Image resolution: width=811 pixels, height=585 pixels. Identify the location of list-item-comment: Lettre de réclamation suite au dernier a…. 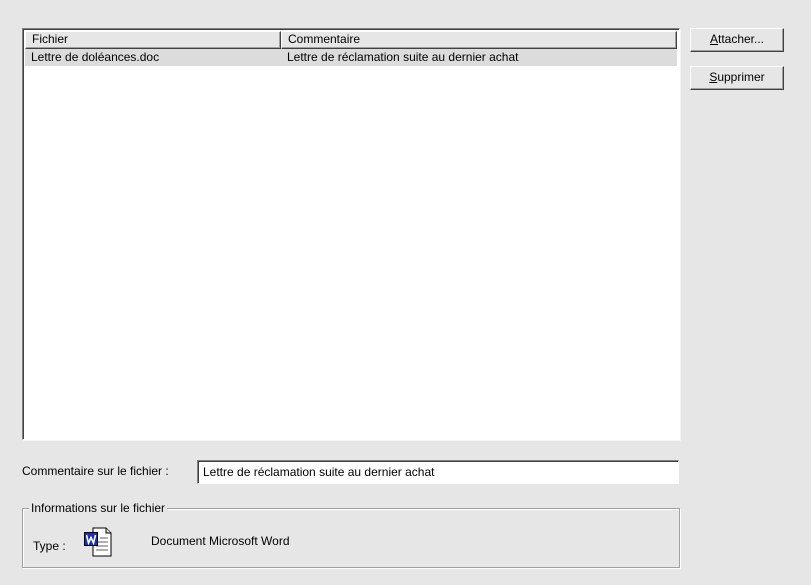
(403, 57).